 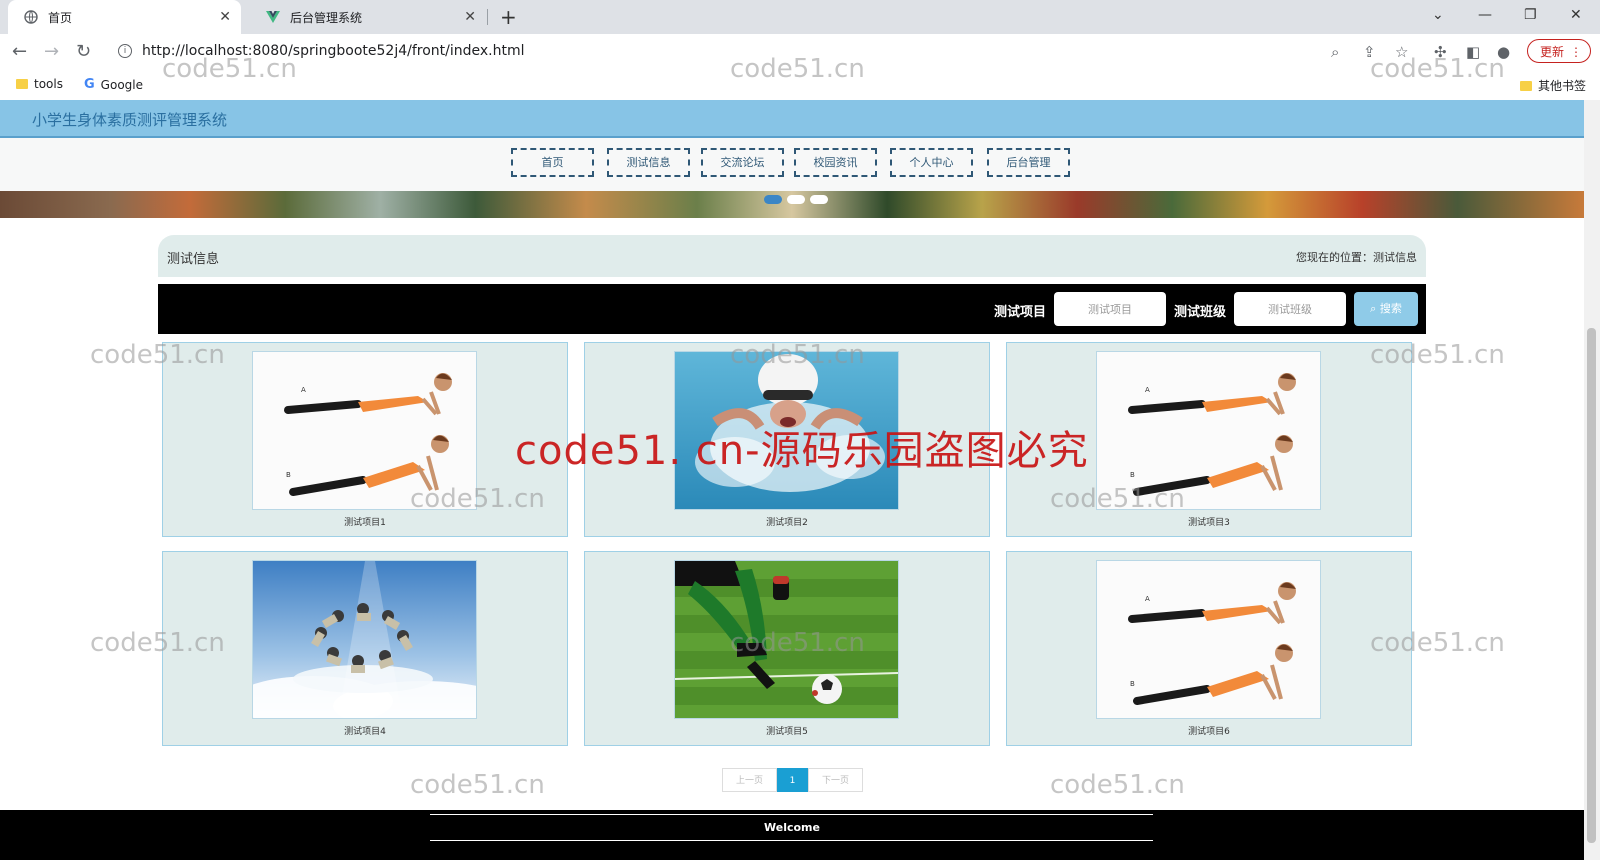 What do you see at coordinates (1473, 52) in the screenshot?
I see `side-panel-icon: ◧` at bounding box center [1473, 52].